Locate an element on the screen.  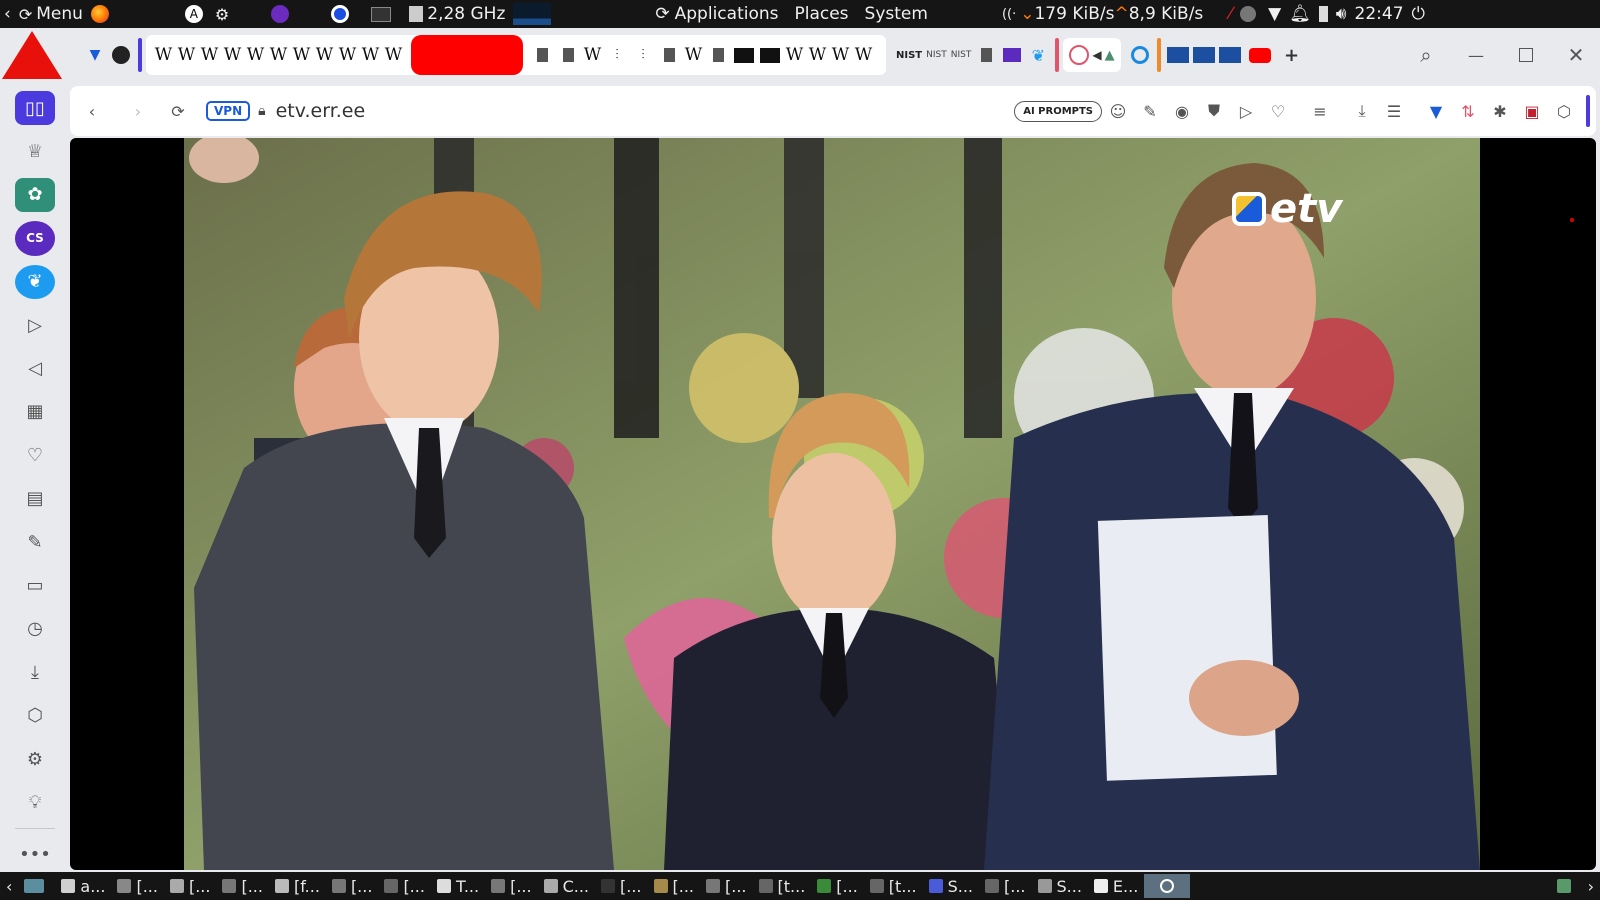
close-button: ✕ is located at coordinates (1576, 55).